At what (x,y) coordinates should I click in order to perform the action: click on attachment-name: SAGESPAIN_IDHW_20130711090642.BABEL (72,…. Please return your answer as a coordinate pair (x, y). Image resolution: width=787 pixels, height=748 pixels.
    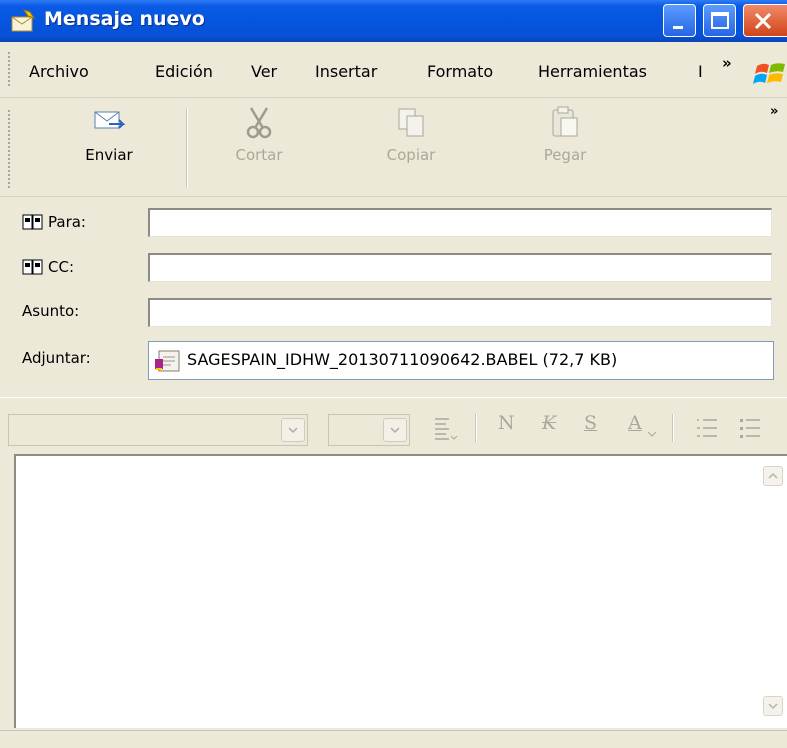
    Looking at the image, I should click on (402, 359).